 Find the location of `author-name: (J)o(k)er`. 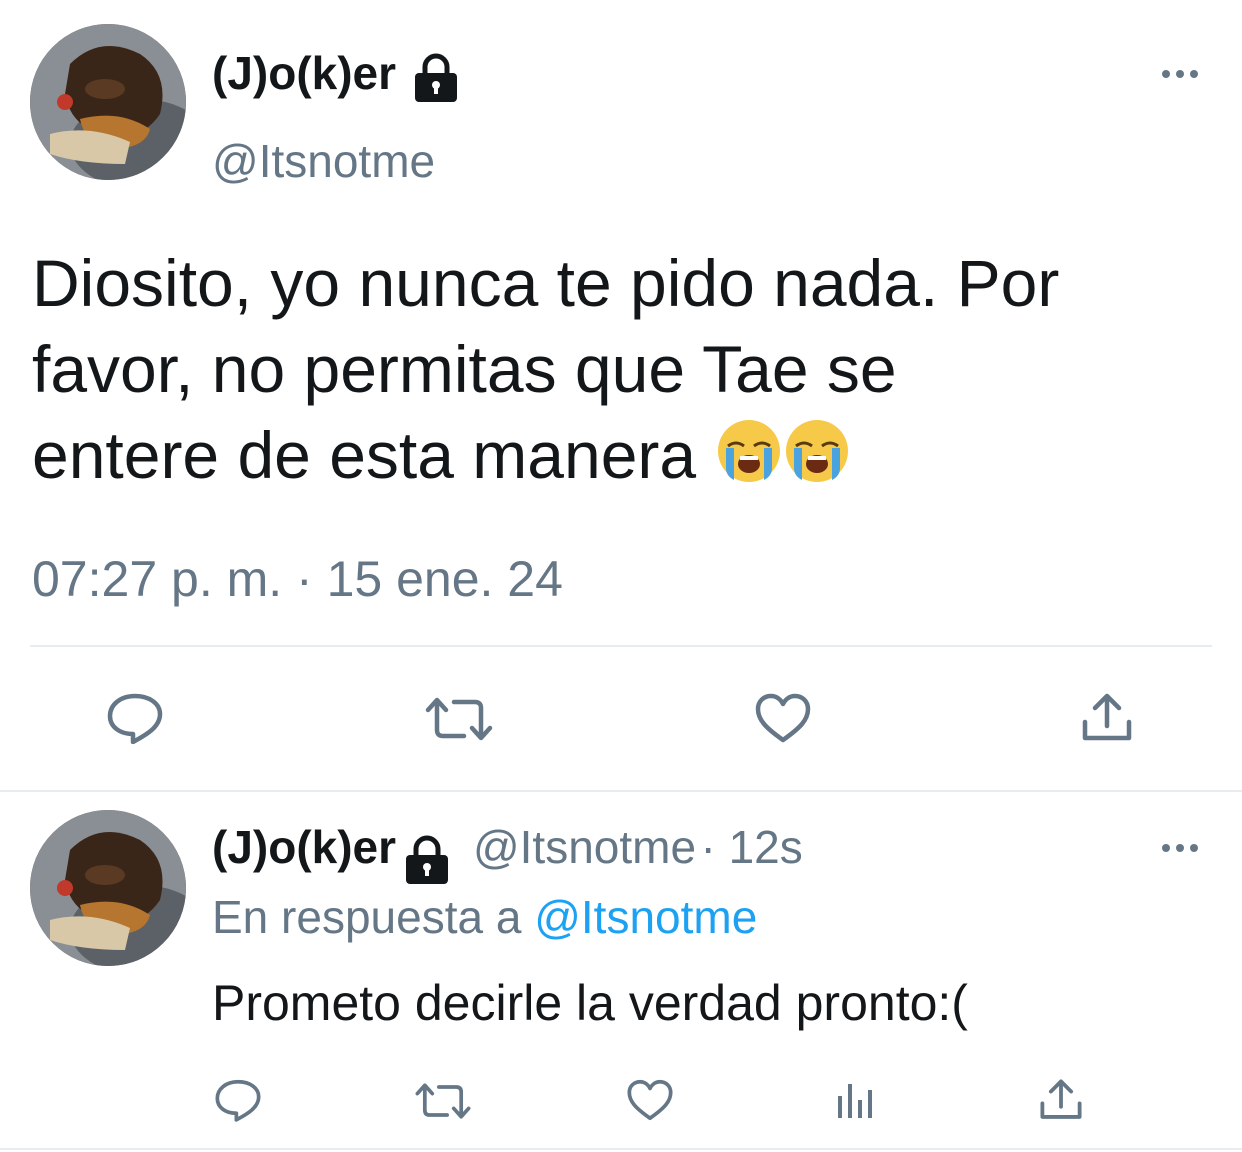

author-name: (J)o(k)er is located at coordinates (337, 75).